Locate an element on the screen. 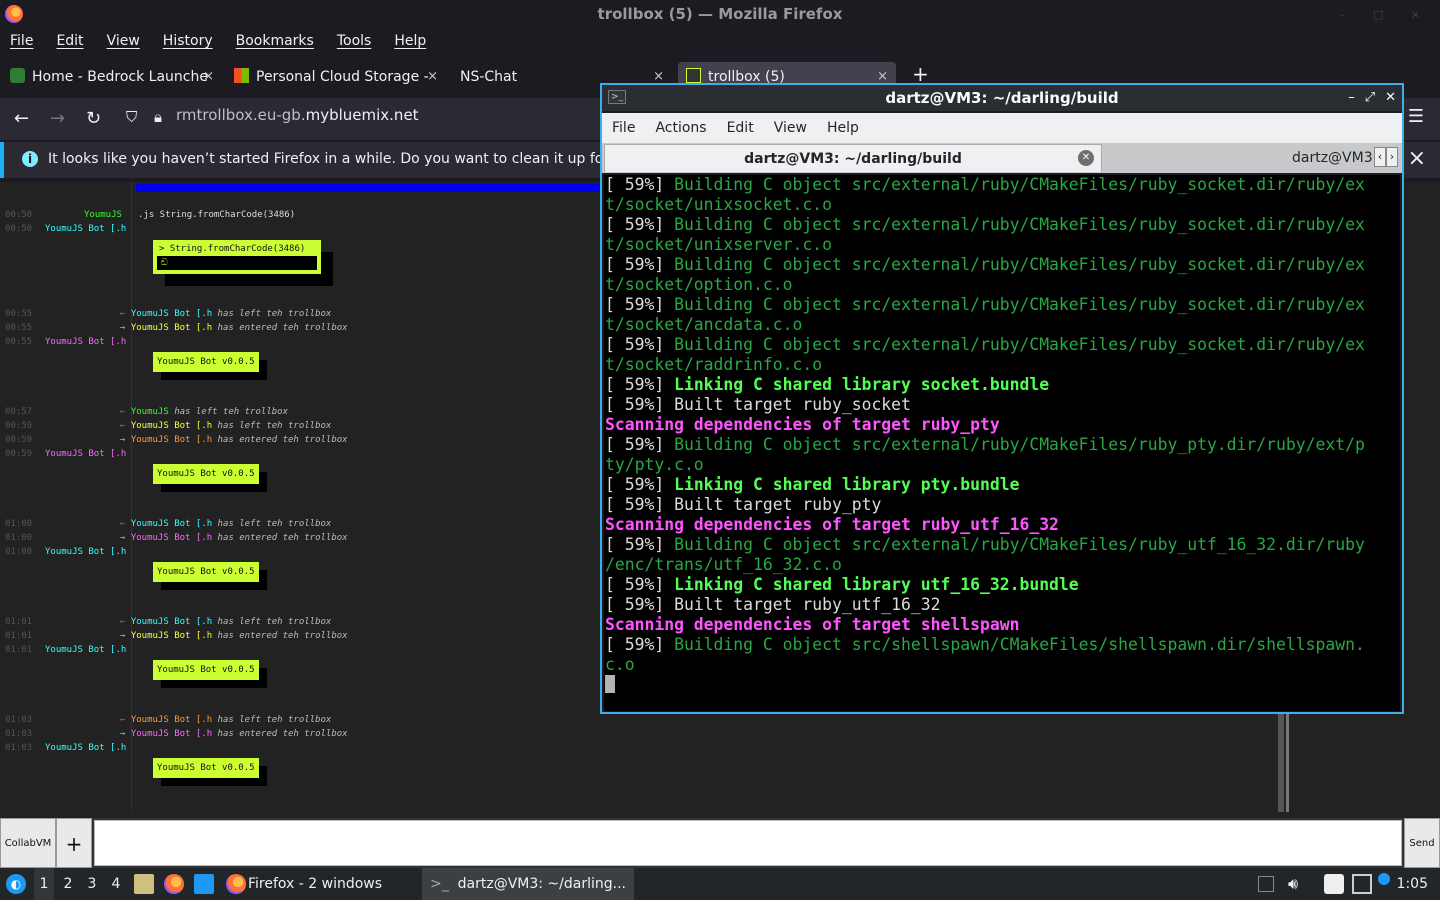 The width and height of the screenshot is (1440, 900). terminal-tab-2: dartz@VM3: ~ is located at coordinates (1332, 158).